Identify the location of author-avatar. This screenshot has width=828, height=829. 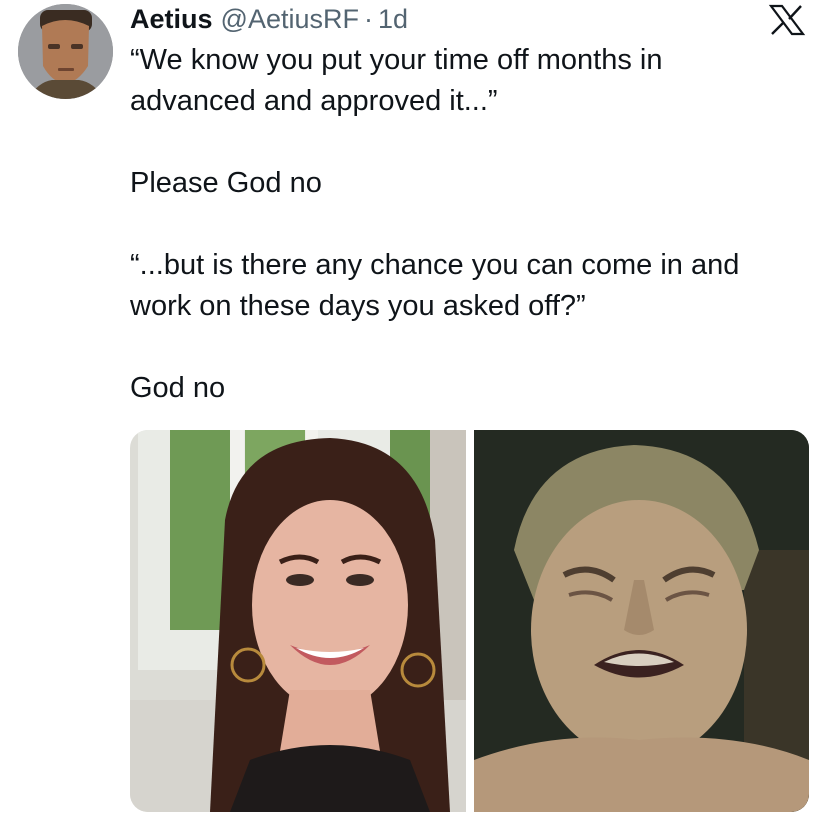
(65, 51).